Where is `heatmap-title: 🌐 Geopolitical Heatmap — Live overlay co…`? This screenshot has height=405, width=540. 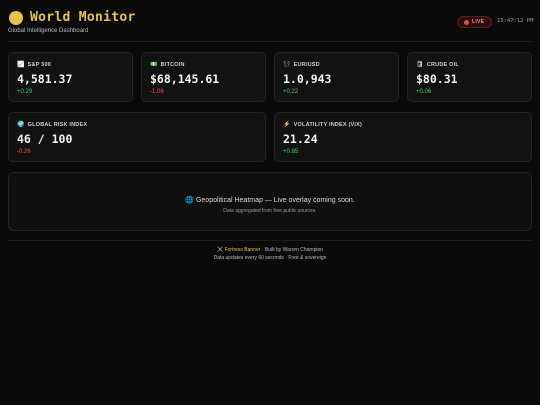 heatmap-title: 🌐 Geopolitical Heatmap — Live overlay co… is located at coordinates (270, 200).